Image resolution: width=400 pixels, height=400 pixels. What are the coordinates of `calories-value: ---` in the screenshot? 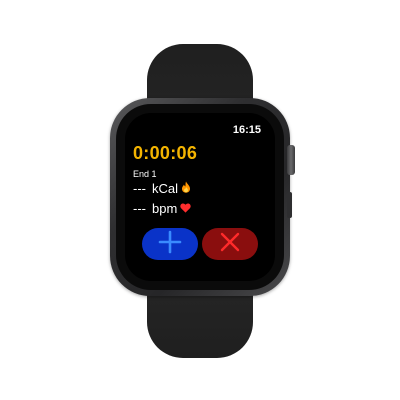 It's located at (139, 188).